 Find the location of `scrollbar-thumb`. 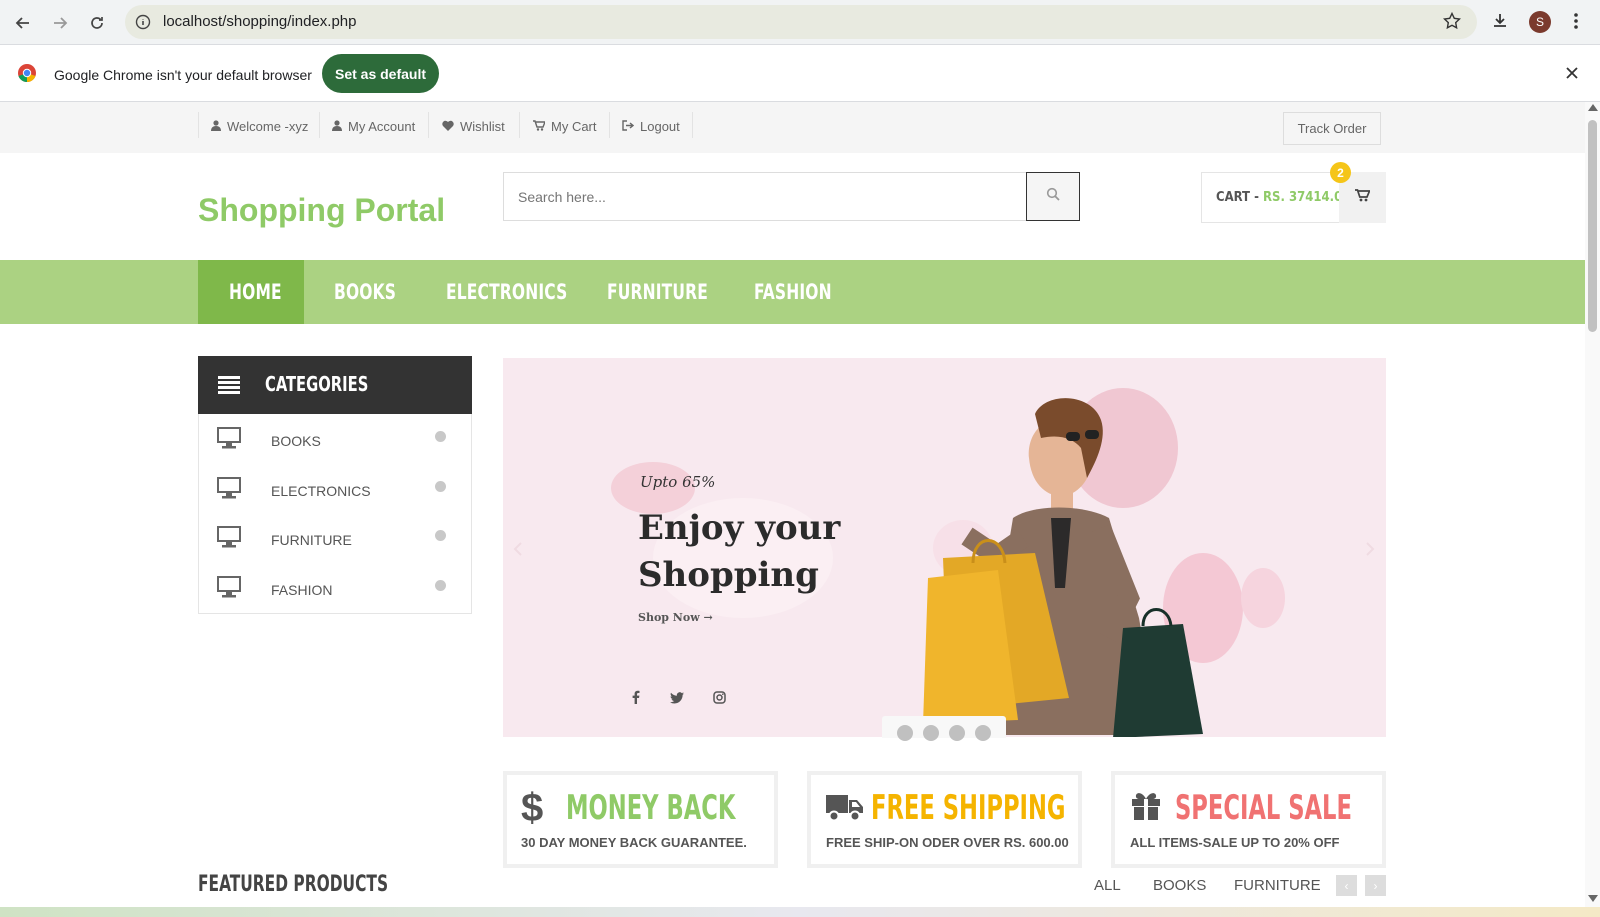

scrollbar-thumb is located at coordinates (1592, 226).